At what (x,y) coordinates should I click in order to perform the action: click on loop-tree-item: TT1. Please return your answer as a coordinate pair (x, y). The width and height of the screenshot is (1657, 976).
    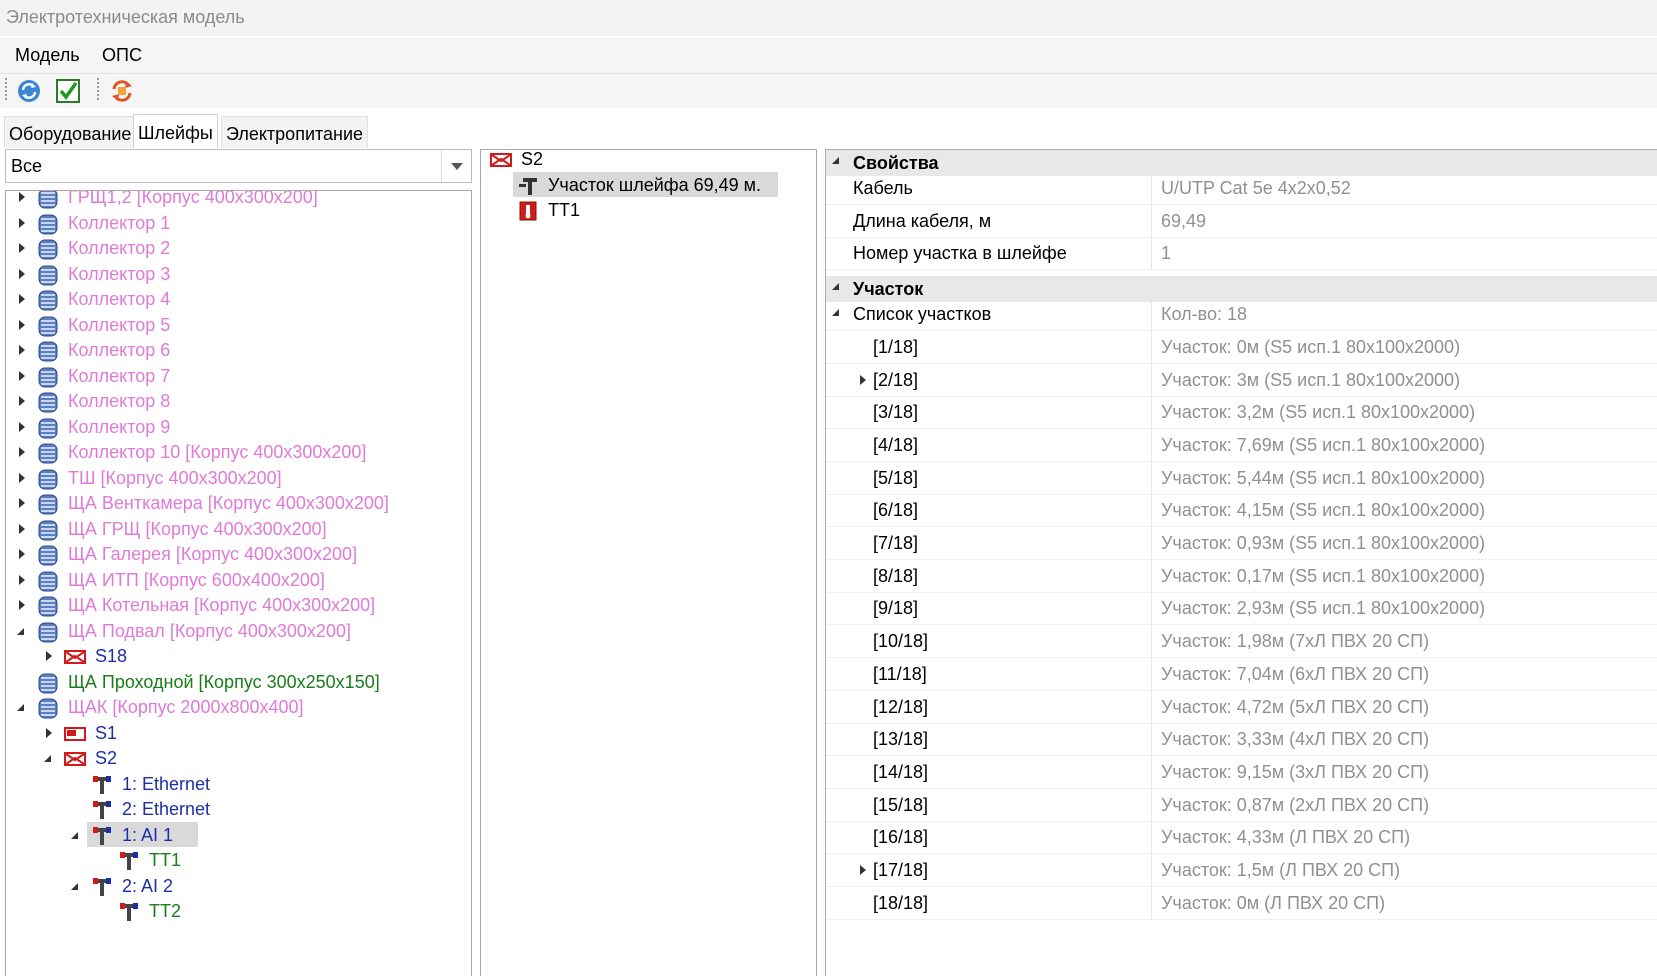
    Looking at the image, I should click on (648, 210).